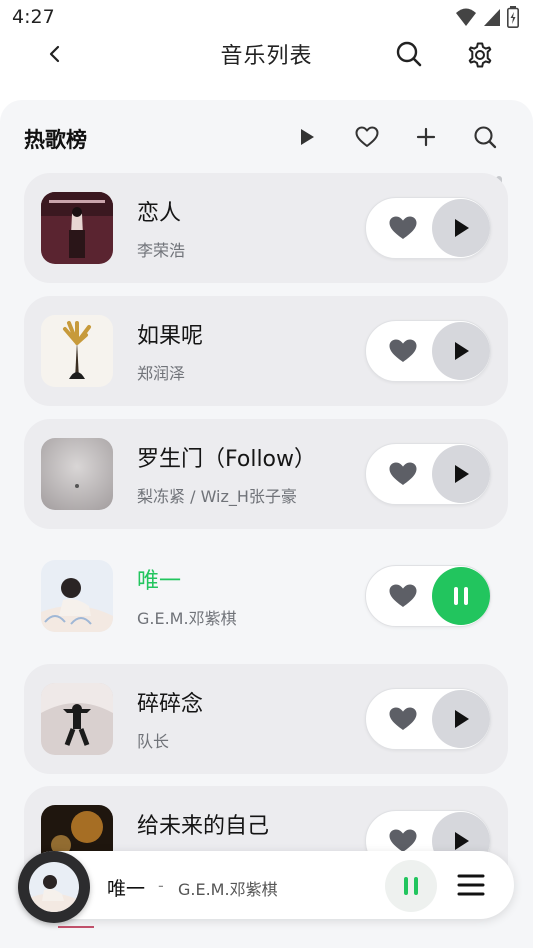 This screenshot has width=533, height=948. Describe the element at coordinates (153, 741) in the screenshot. I see `song-artist: 队长` at that location.